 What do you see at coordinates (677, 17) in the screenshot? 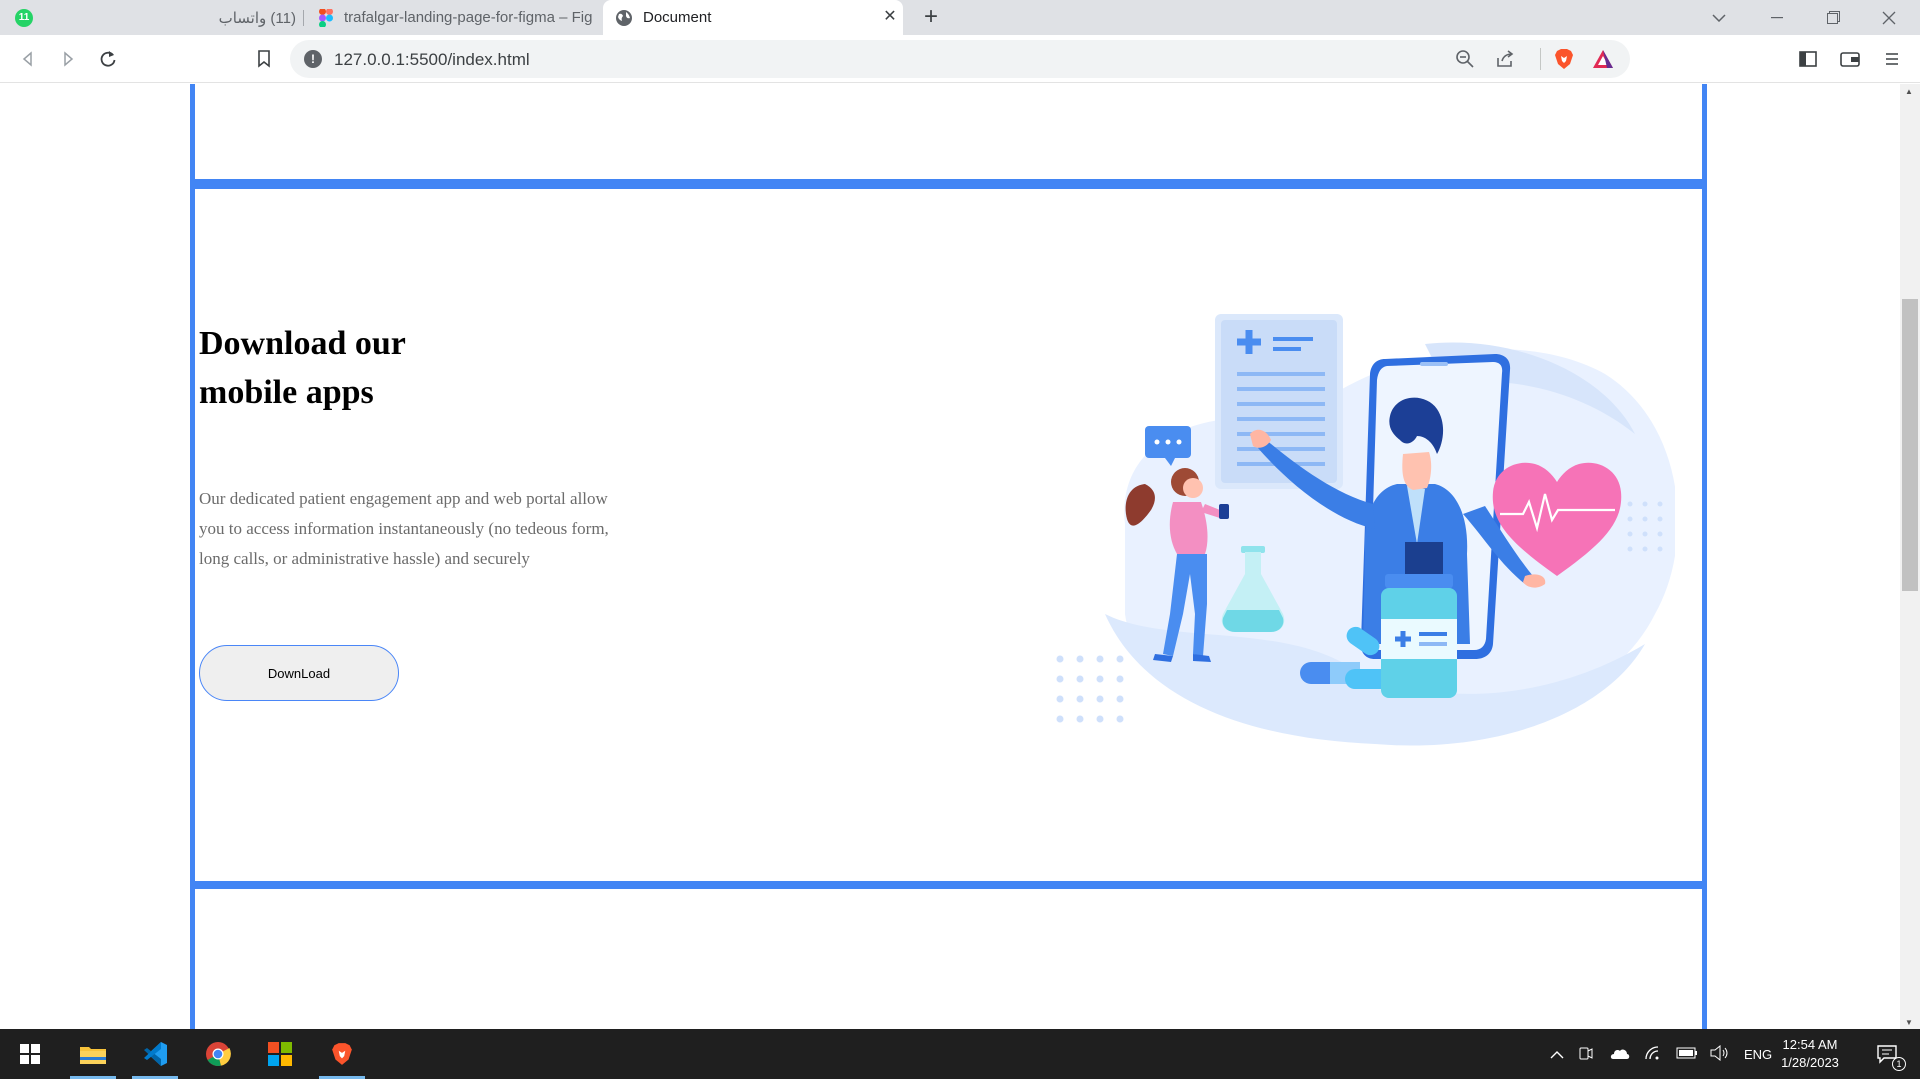
I see `tab-label: Document` at bounding box center [677, 17].